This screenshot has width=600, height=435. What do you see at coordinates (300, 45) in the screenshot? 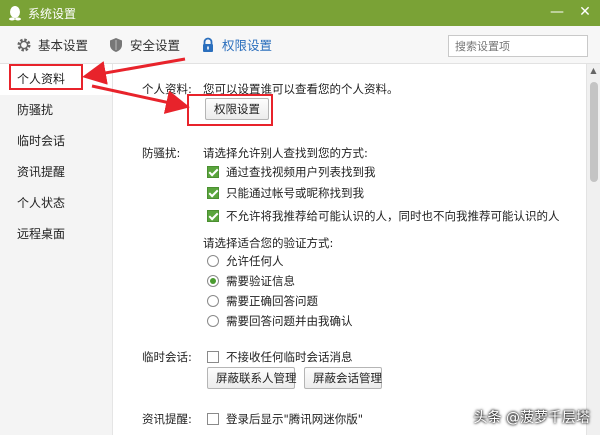
I see `settings-toolbar: 基本设置 安全设置 权限设置` at bounding box center [300, 45].